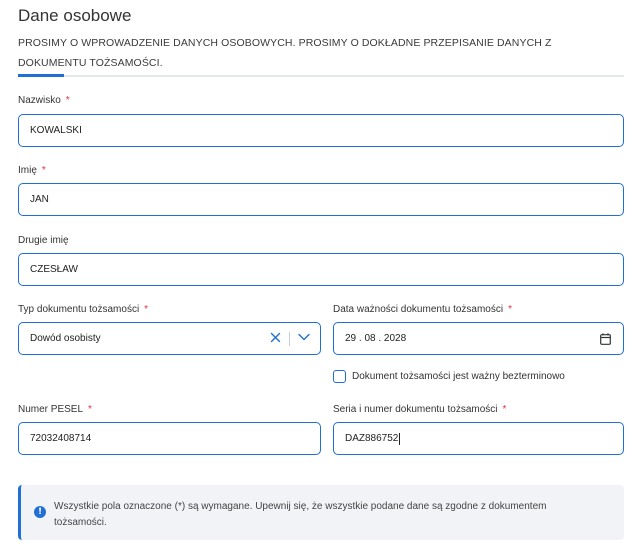 Image resolution: width=634 pixels, height=544 pixels. What do you see at coordinates (321, 76) in the screenshot?
I see `section-divider` at bounding box center [321, 76].